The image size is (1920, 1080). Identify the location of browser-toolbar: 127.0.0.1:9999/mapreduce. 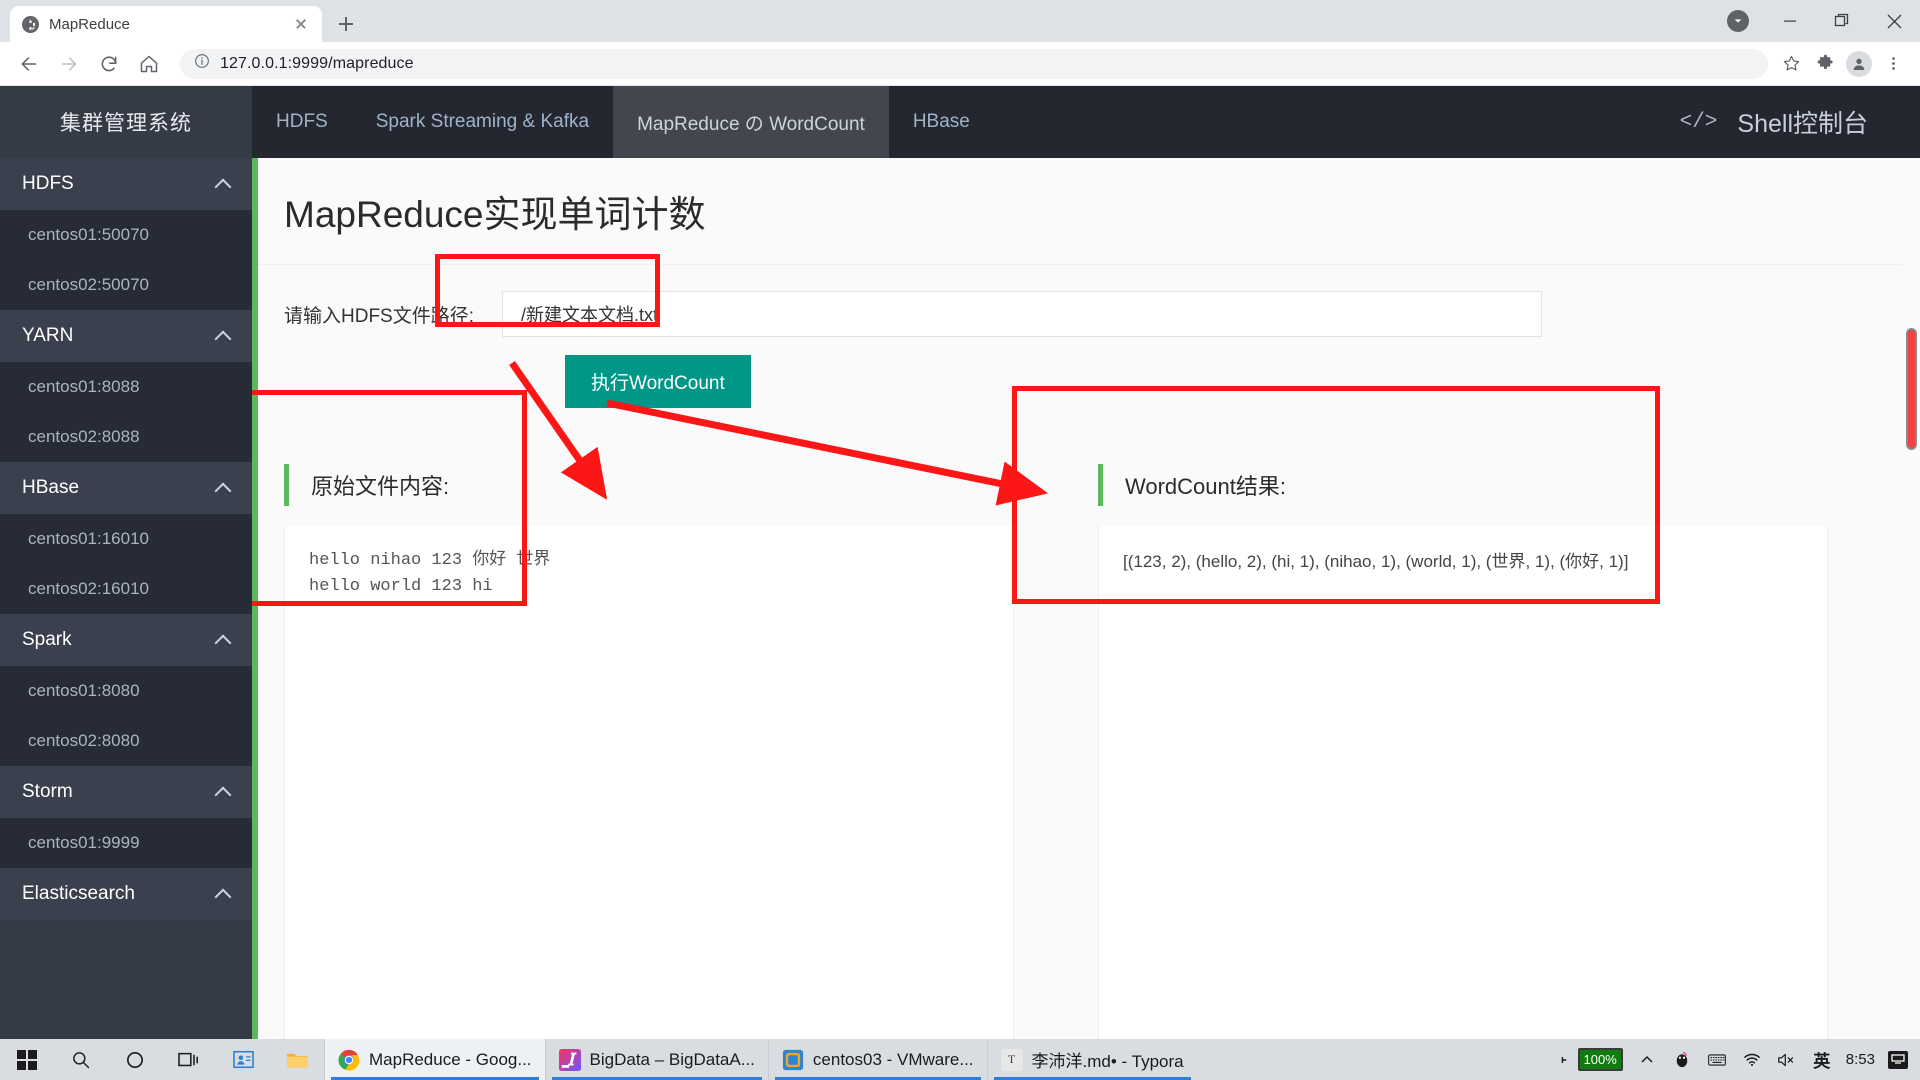
(960, 64).